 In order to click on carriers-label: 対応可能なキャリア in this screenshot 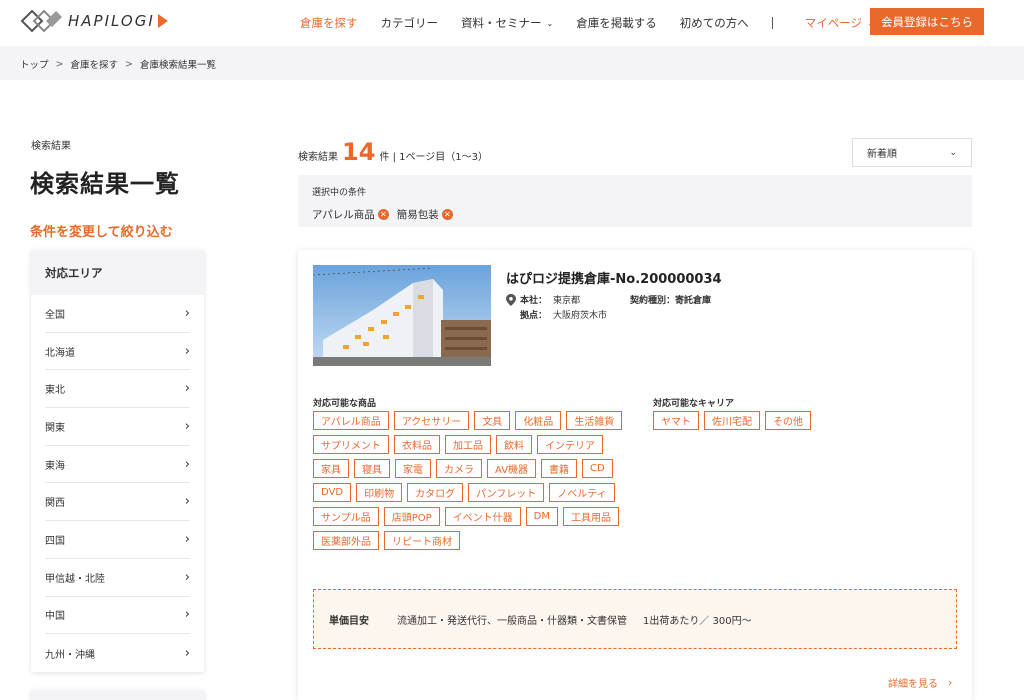, I will do `click(694, 404)`.